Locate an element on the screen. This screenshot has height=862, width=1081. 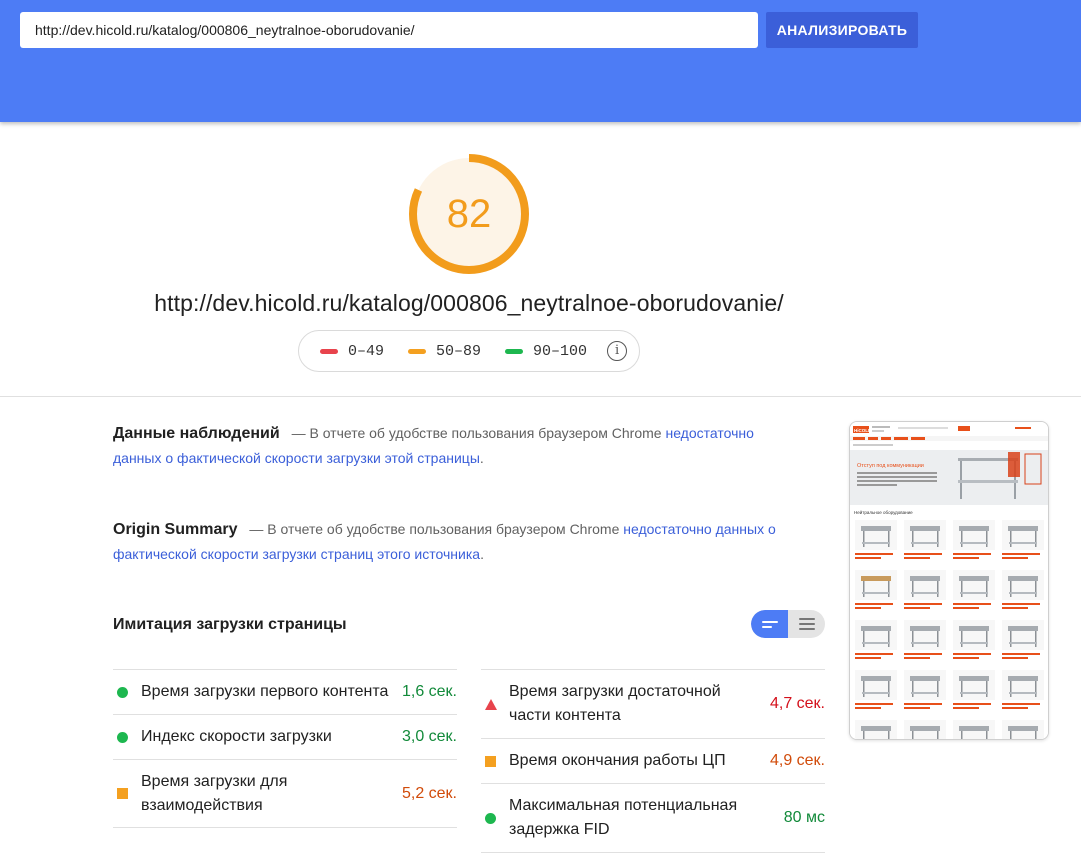
metric-value: 80 мс is located at coordinates (804, 817).